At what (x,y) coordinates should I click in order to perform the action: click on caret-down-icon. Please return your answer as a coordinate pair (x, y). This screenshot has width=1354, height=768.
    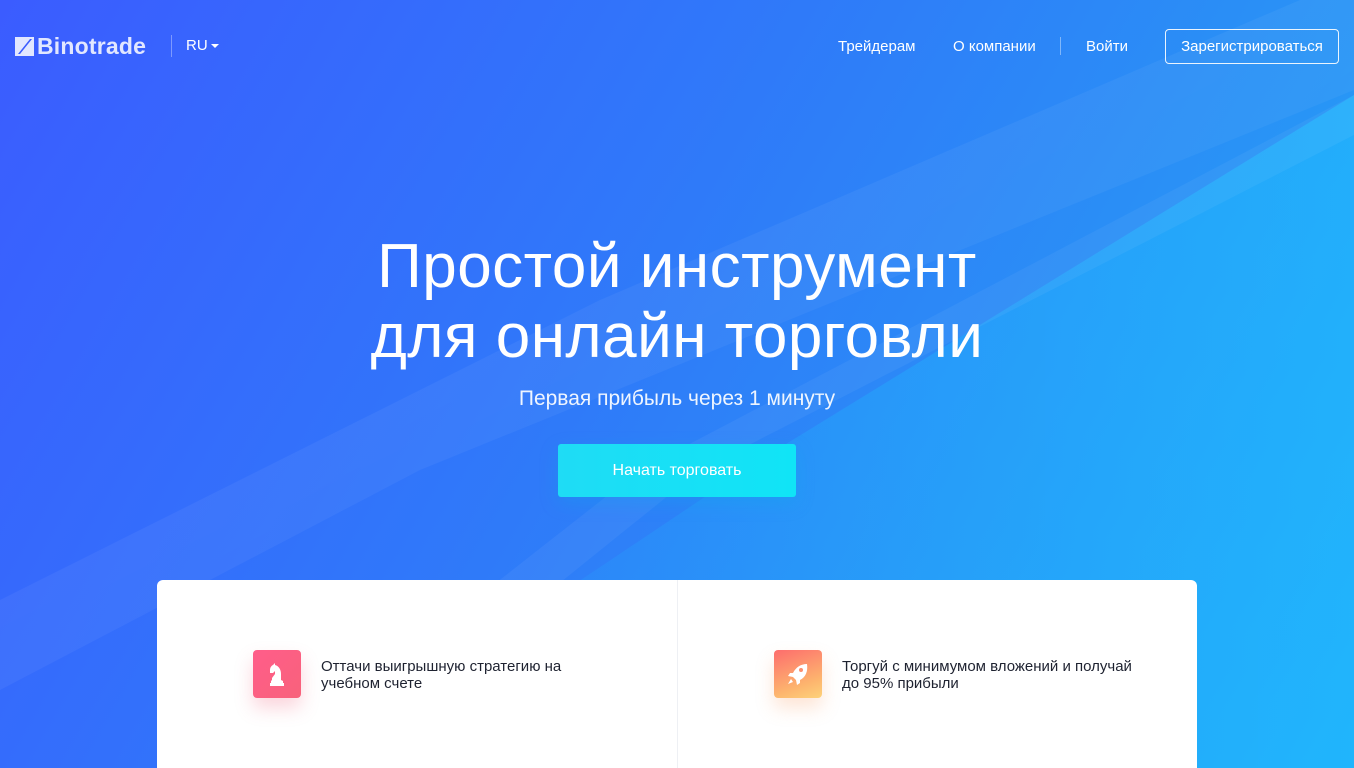
    Looking at the image, I should click on (214, 46).